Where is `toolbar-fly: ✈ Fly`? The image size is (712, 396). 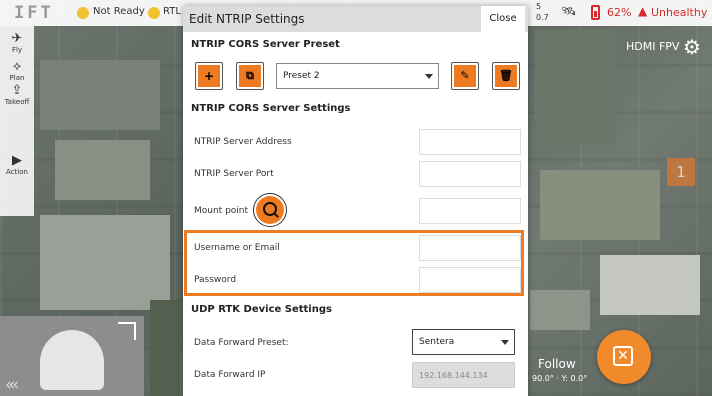 toolbar-fly: ✈ Fly is located at coordinates (17, 43).